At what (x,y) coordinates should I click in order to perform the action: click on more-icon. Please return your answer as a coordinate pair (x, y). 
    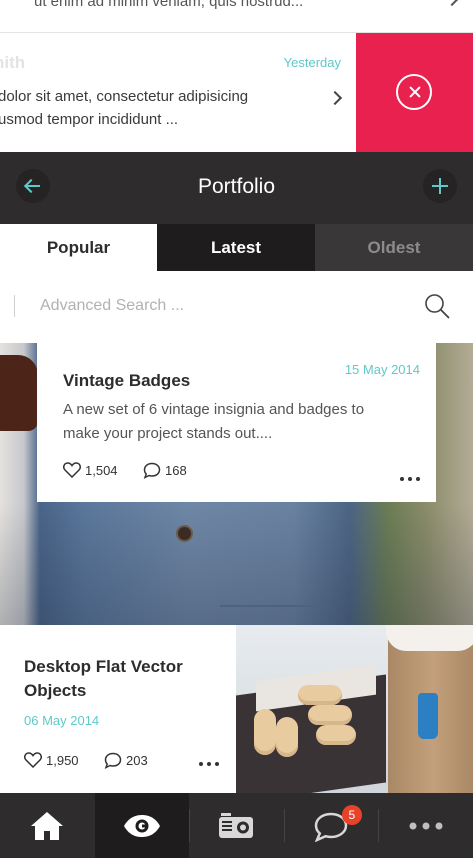
    Looking at the image, I should click on (426, 825).